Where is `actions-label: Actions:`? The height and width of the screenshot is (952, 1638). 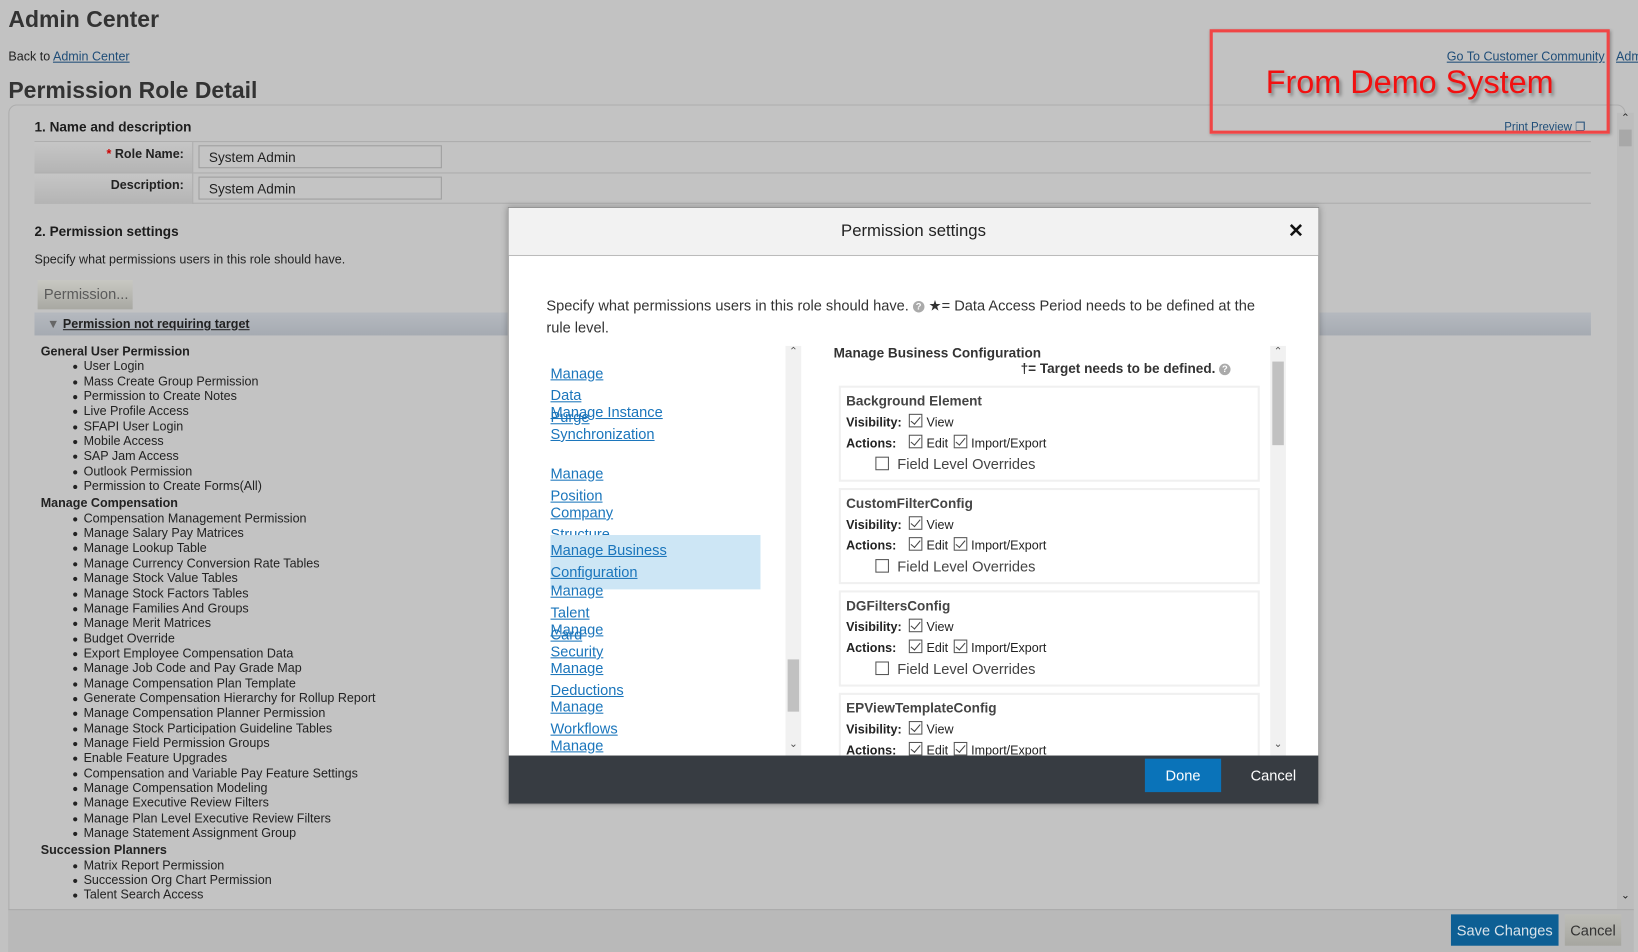
actions-label: Actions: is located at coordinates (871, 648).